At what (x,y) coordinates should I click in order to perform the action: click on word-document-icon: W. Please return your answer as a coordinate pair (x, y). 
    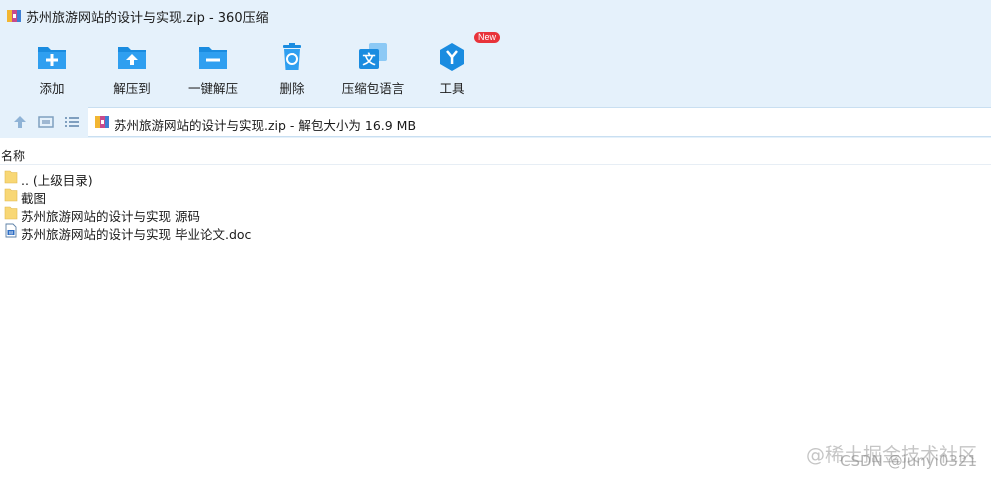
    Looking at the image, I should click on (11, 230).